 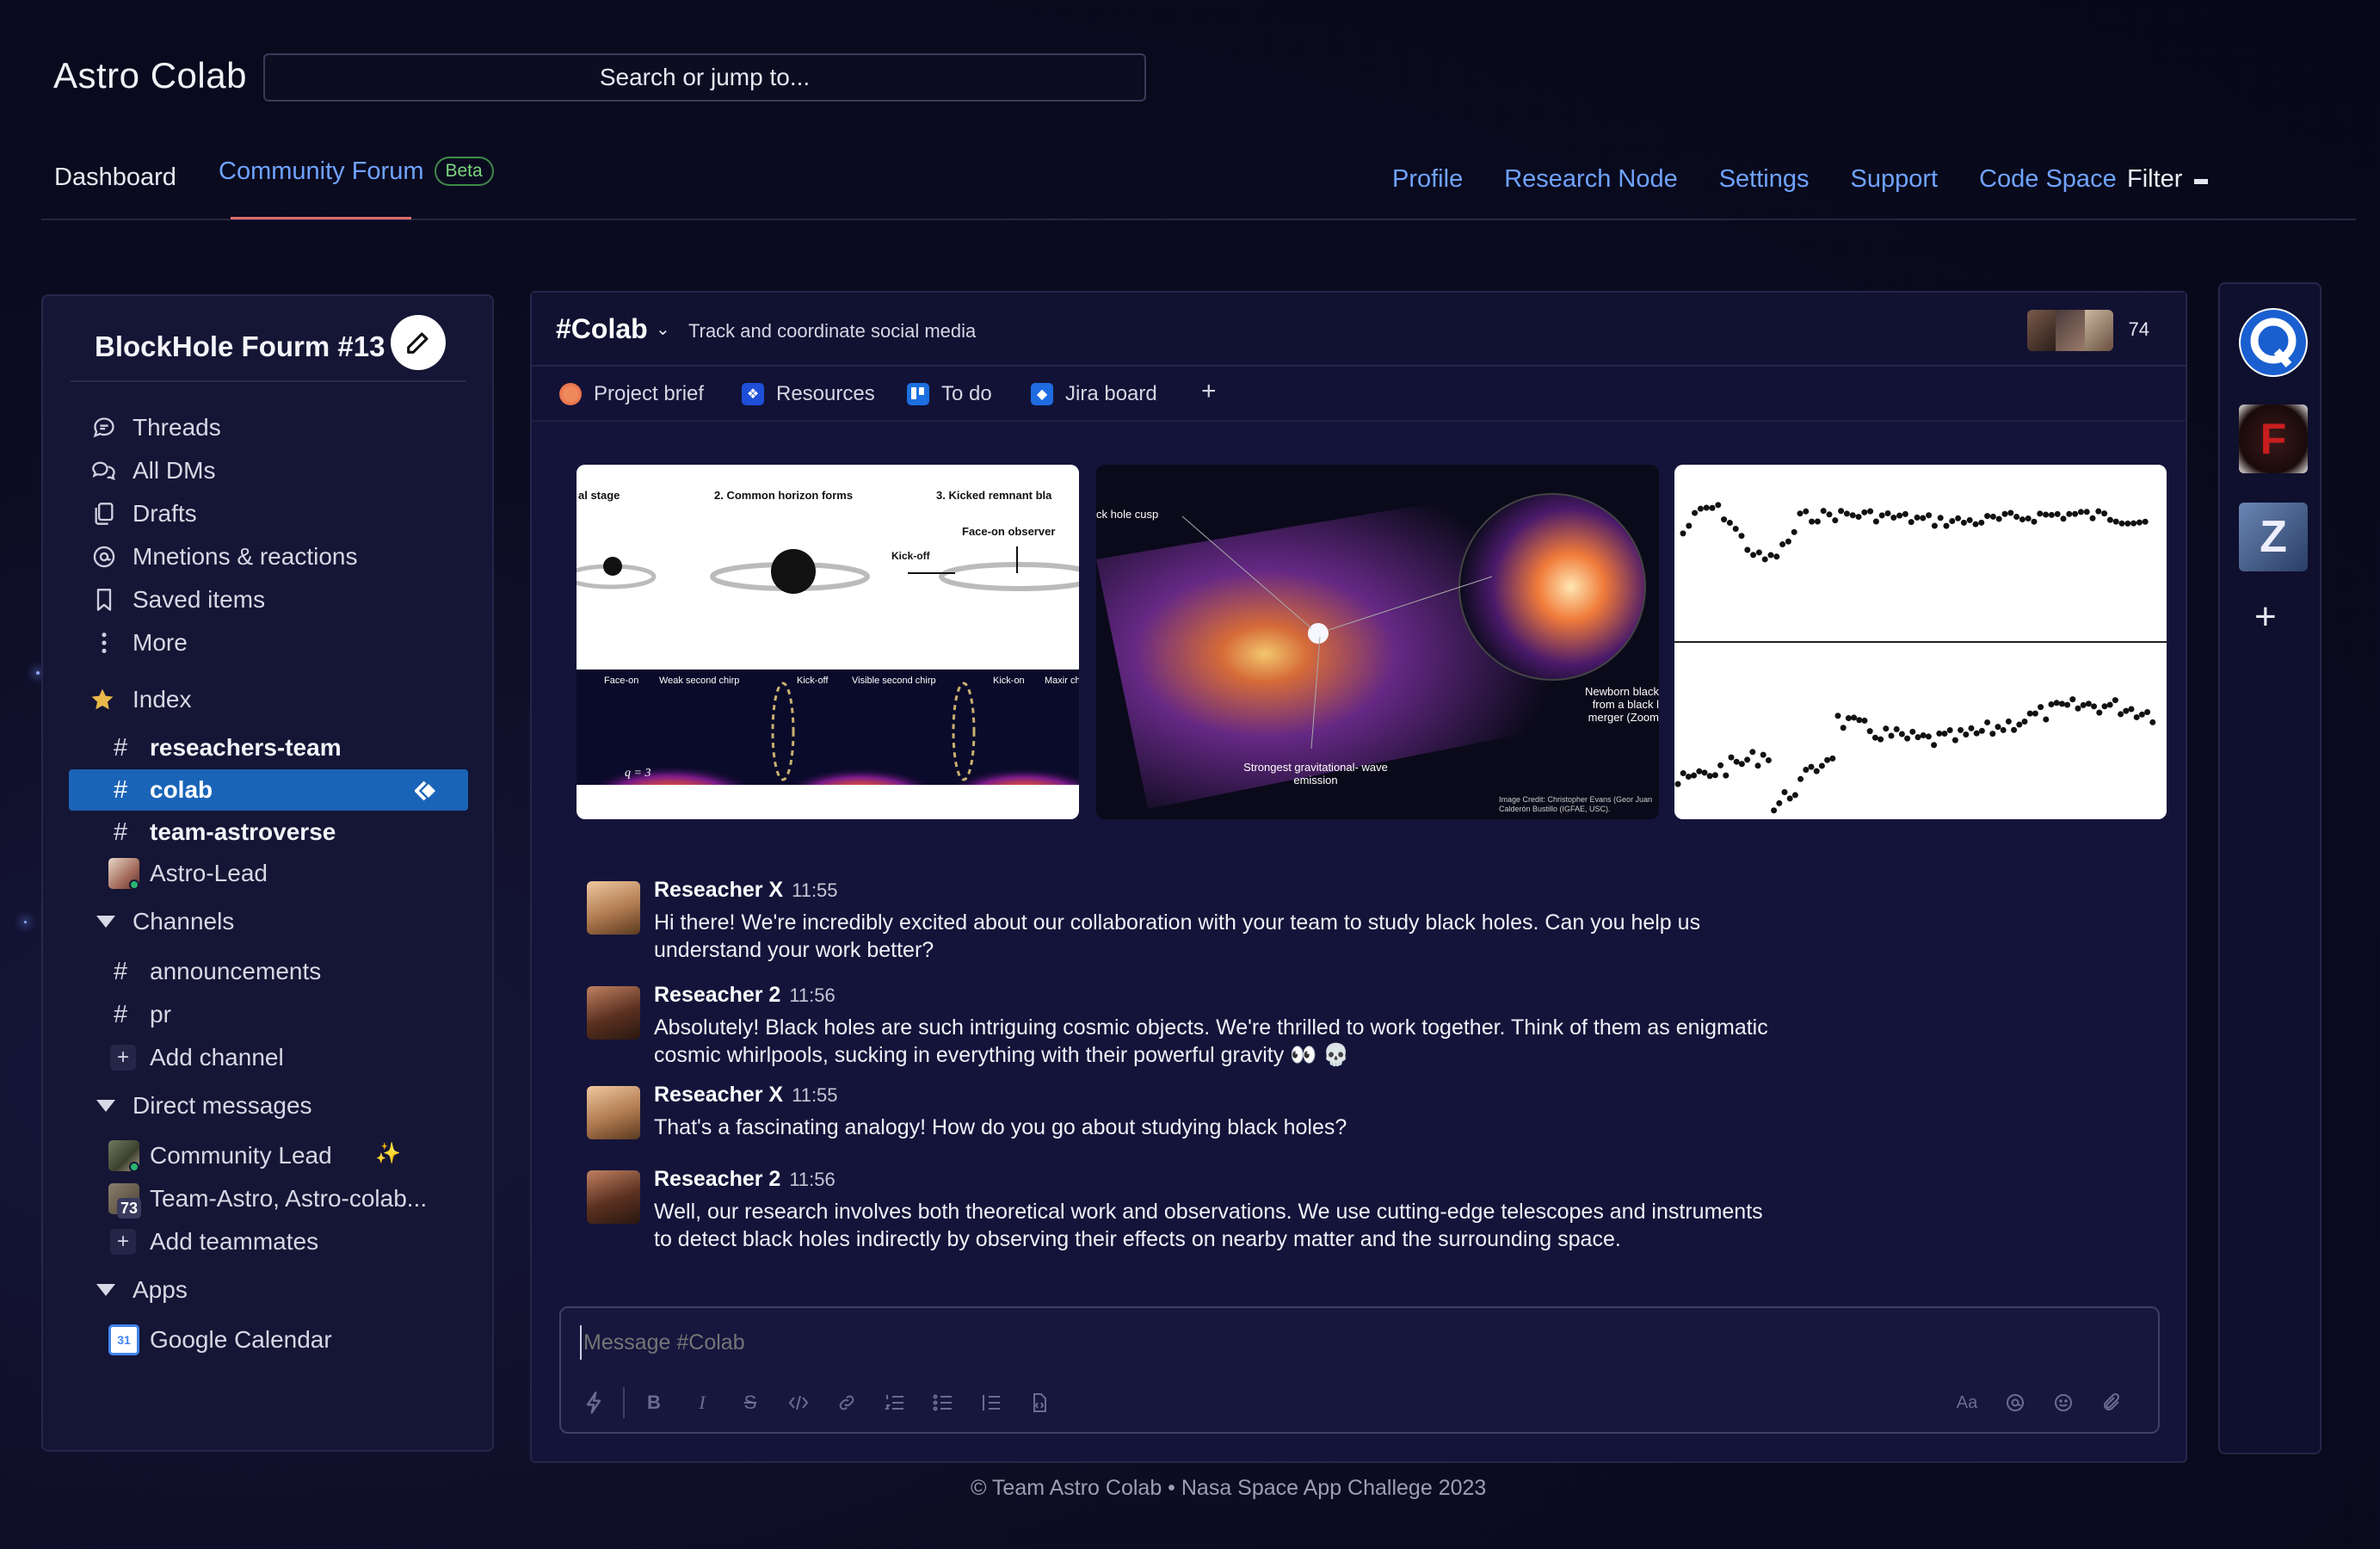 I want to click on emoji-icon, so click(x=2063, y=1402).